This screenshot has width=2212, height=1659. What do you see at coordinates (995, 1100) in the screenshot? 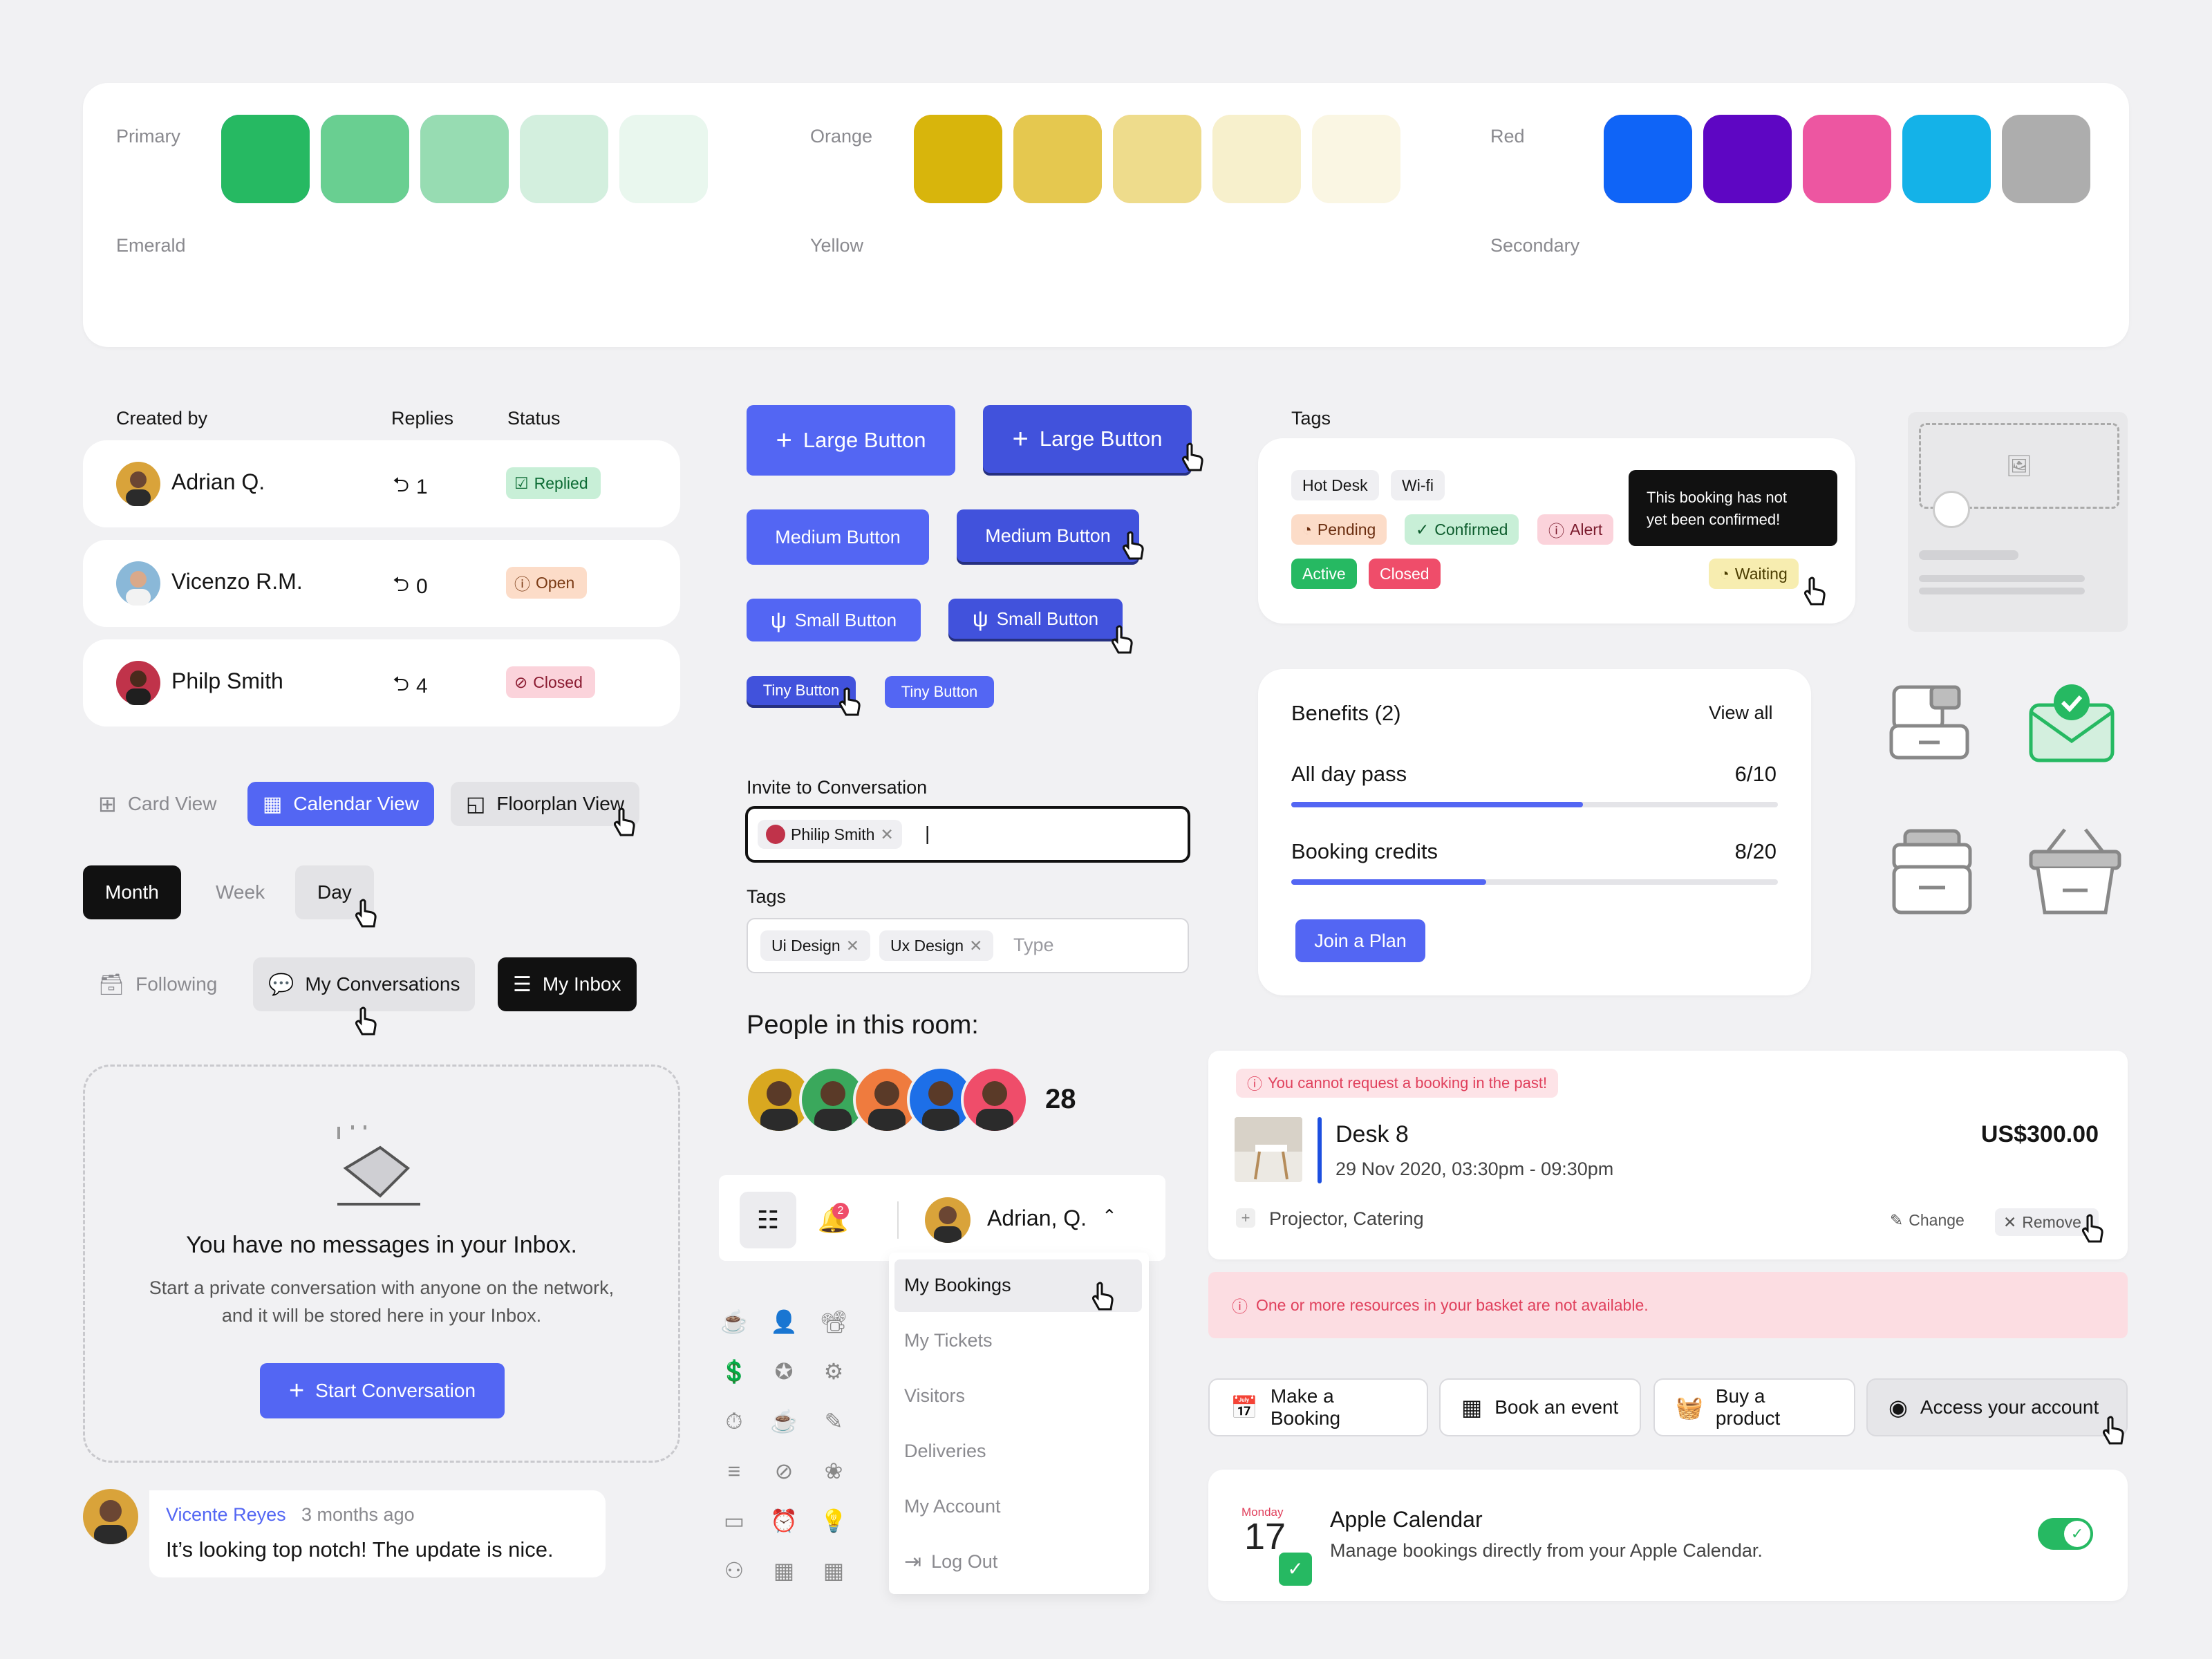
I see `avatar` at bounding box center [995, 1100].